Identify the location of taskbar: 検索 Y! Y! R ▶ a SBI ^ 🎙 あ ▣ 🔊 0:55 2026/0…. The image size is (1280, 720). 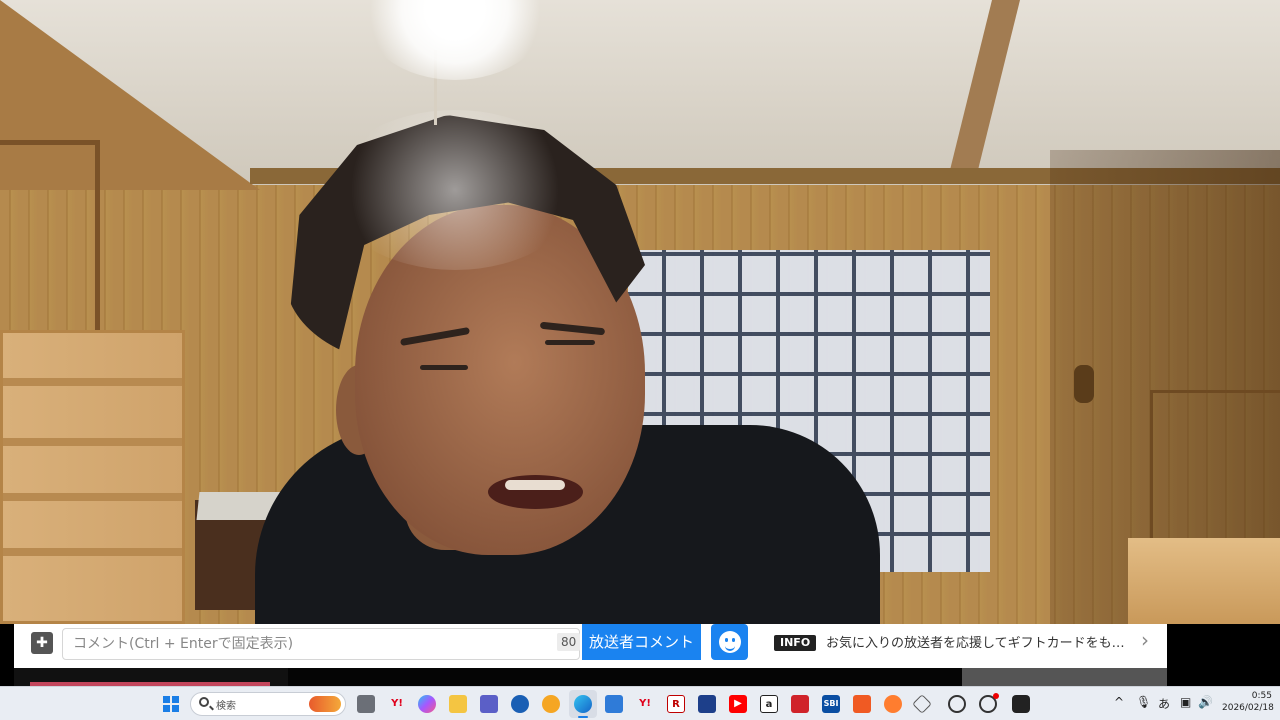
(640, 703).